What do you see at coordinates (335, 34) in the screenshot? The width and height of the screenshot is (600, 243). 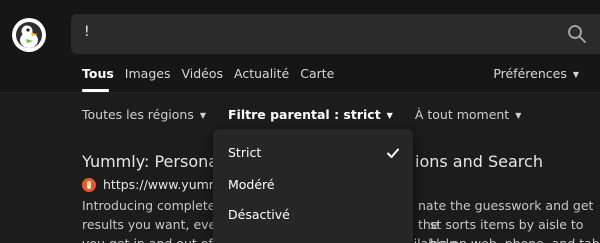 I see `search-bar: !` at bounding box center [335, 34].